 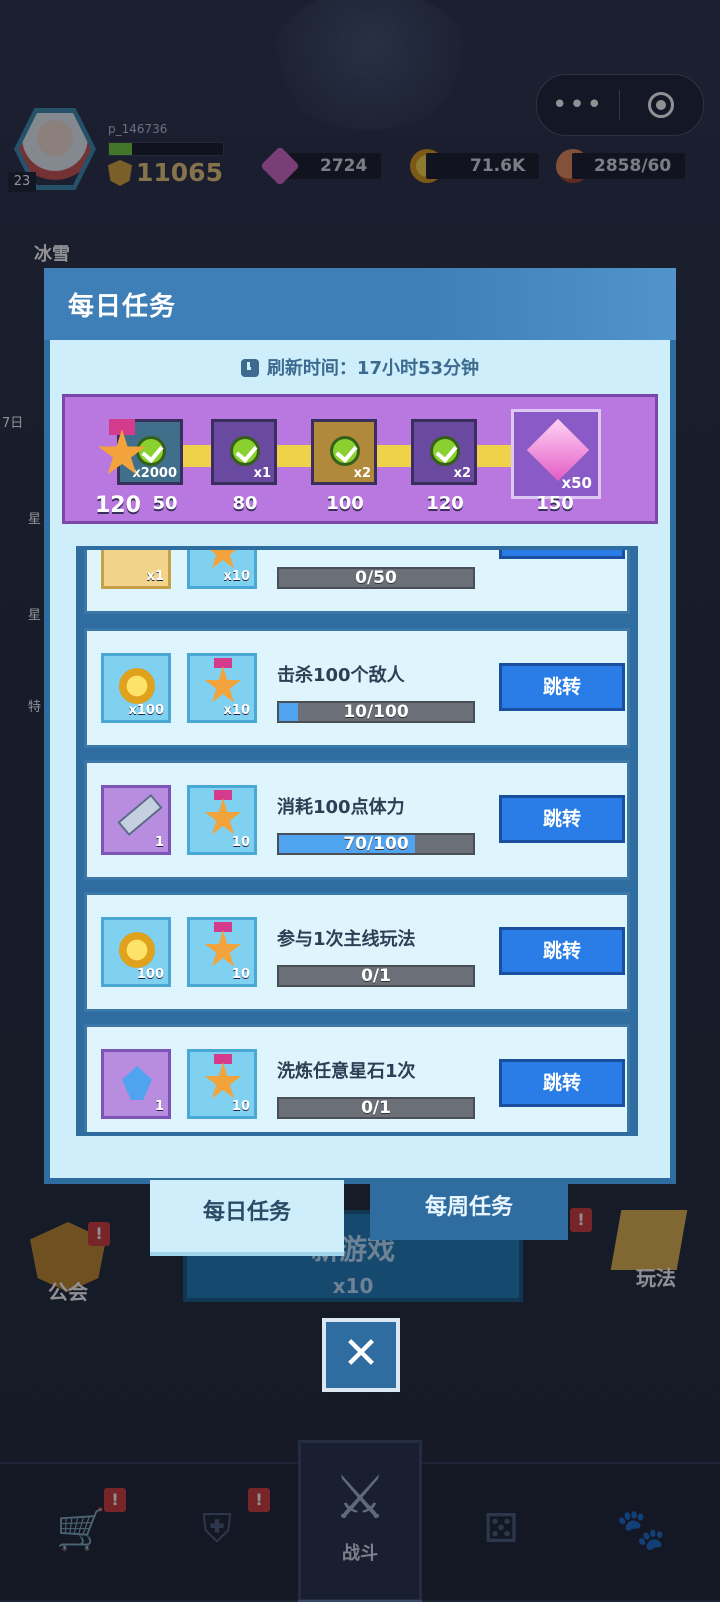 I want to click on refresh-text: 刷新时间：17小时53分钟, so click(x=373, y=368).